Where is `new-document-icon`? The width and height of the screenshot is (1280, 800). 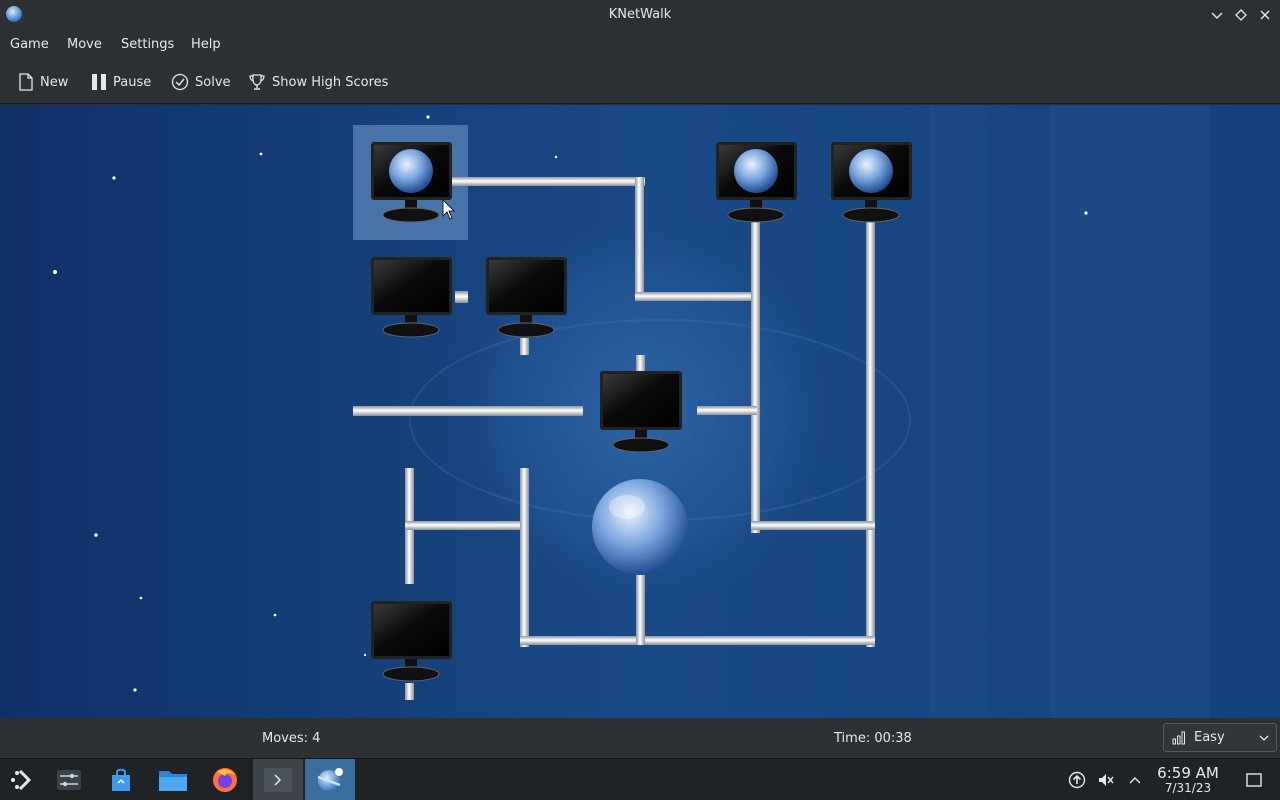 new-document-icon is located at coordinates (26, 82).